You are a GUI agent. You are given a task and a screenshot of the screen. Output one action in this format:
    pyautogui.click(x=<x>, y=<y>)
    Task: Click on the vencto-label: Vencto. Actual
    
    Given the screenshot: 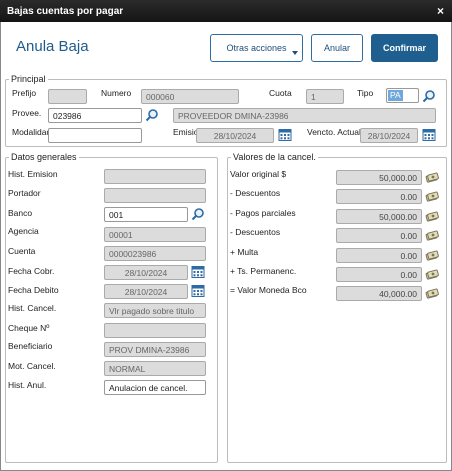 What is the action you would take?
    pyautogui.click(x=334, y=132)
    